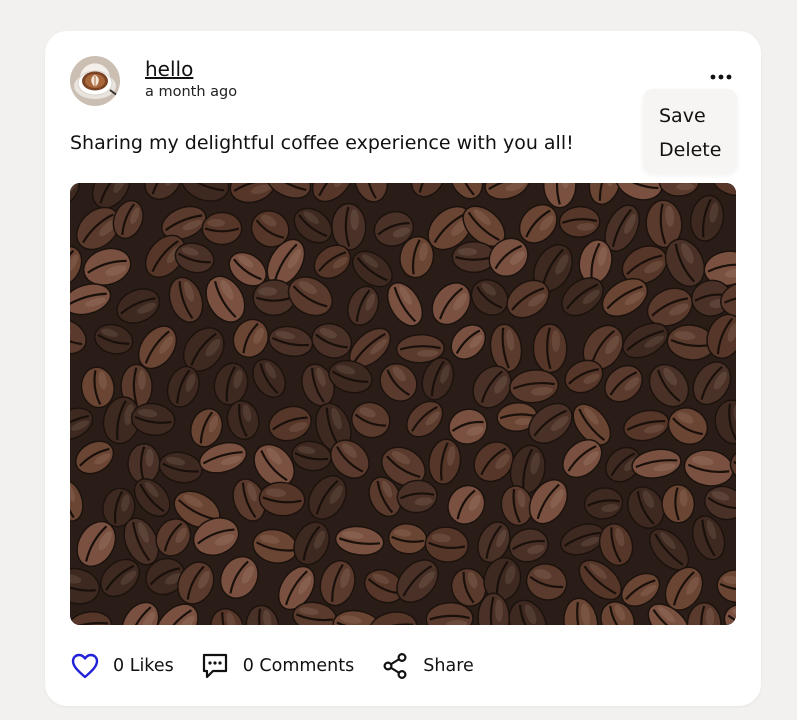  I want to click on likes-count-label: 0 Likes, so click(143, 666).